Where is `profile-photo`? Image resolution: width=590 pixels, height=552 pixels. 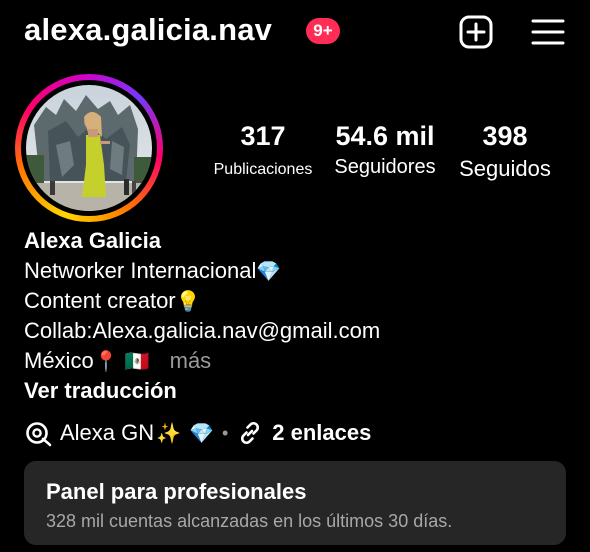
profile-photo is located at coordinates (89, 148).